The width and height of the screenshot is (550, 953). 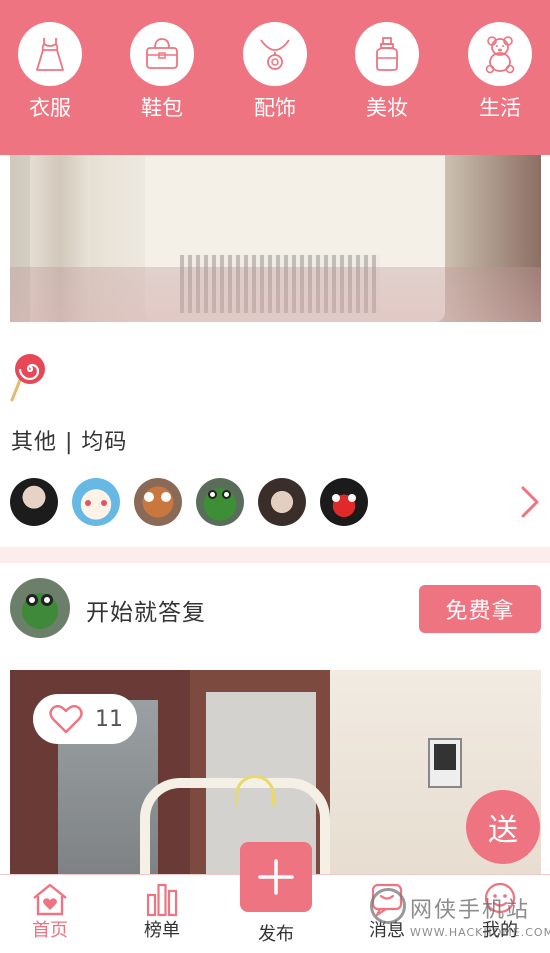 What do you see at coordinates (50, 54) in the screenshot?
I see `dress-icon` at bounding box center [50, 54].